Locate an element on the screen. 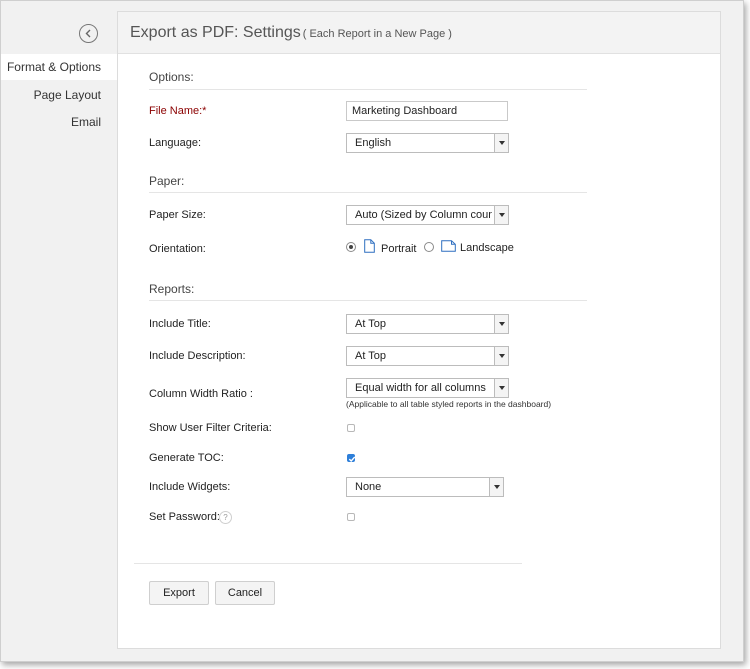 This screenshot has height=669, width=750. orientation-label: Orientation: is located at coordinates (177, 249).